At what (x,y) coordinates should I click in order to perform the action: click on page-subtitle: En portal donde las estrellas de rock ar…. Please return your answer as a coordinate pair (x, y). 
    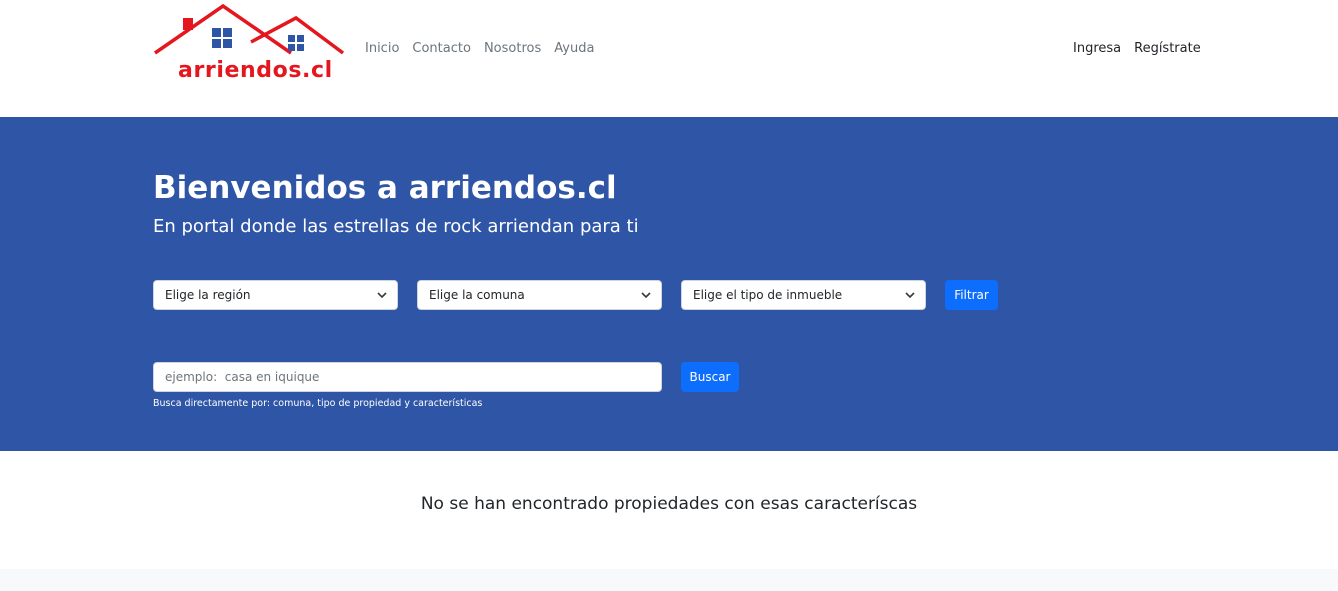
    Looking at the image, I should click on (396, 226).